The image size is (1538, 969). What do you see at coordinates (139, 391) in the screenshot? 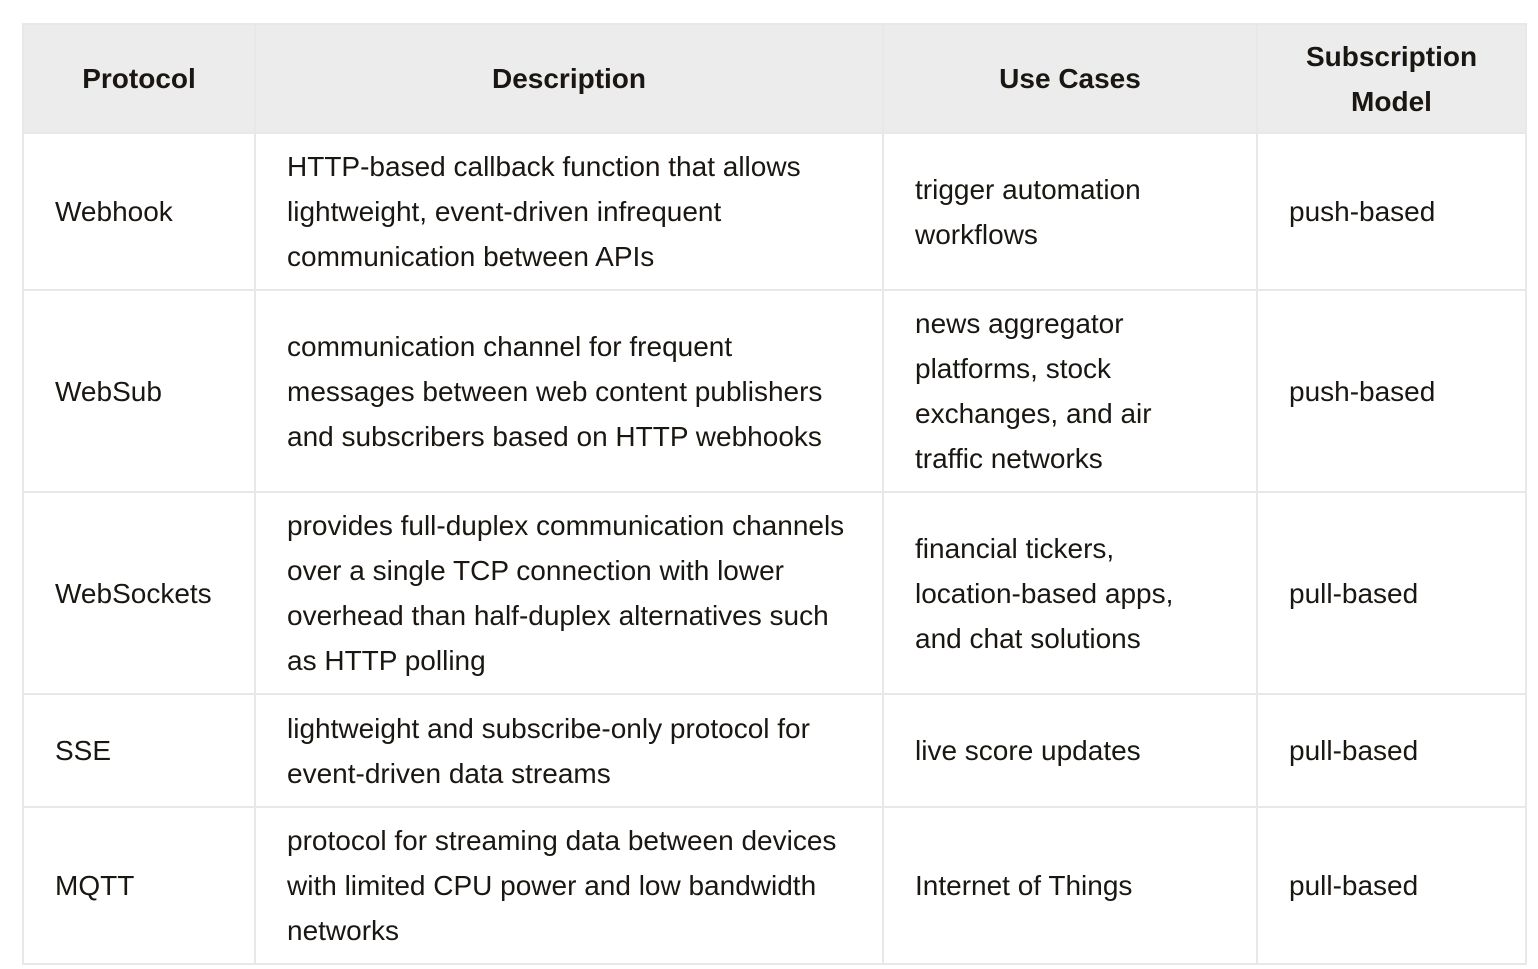
I see `protocol-cell: WebSub` at bounding box center [139, 391].